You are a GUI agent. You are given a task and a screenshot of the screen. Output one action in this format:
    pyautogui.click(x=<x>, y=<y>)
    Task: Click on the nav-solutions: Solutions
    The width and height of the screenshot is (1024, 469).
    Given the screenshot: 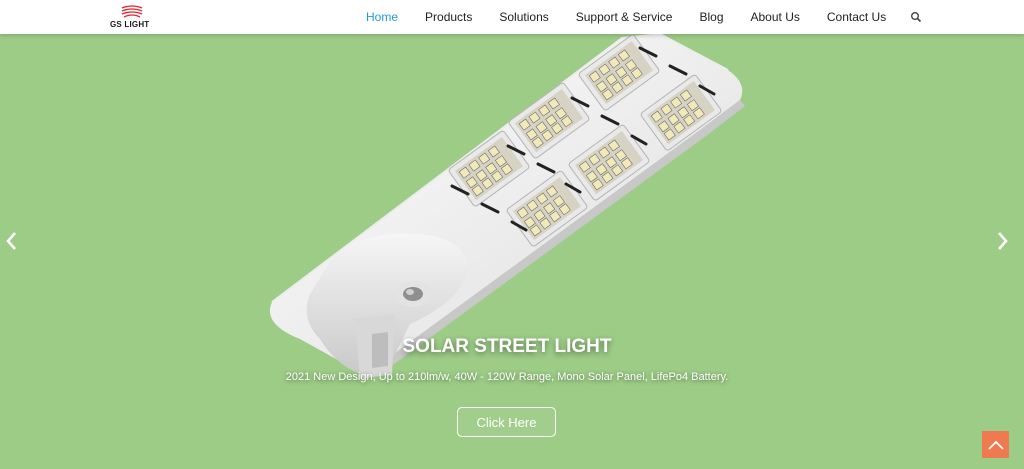 What is the action you would take?
    pyautogui.click(x=523, y=17)
    